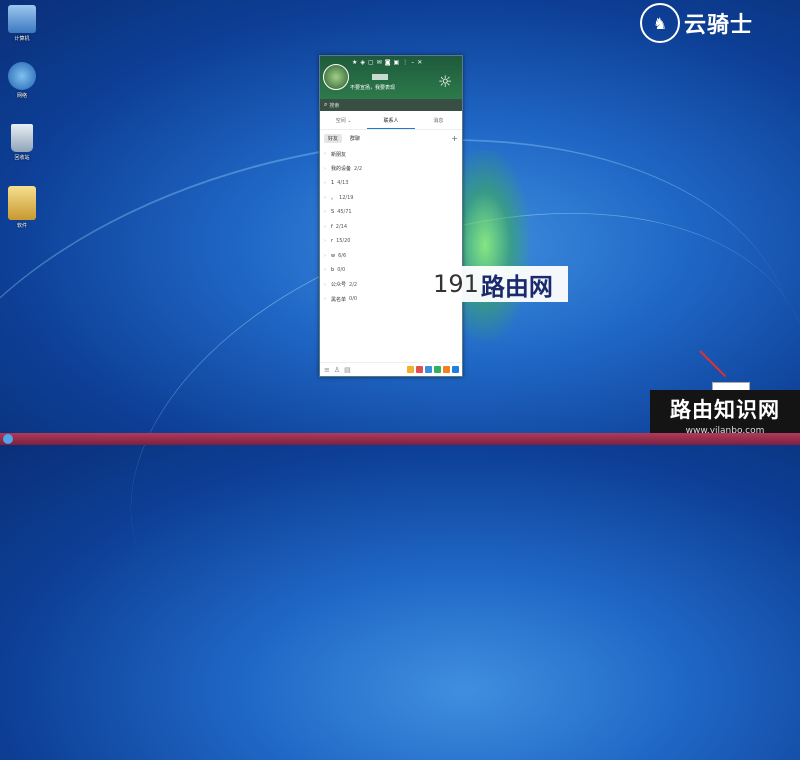 Image resolution: width=800 pixels, height=760 pixels. I want to click on contact-subtabs: 好友 群聊 +, so click(391, 138).